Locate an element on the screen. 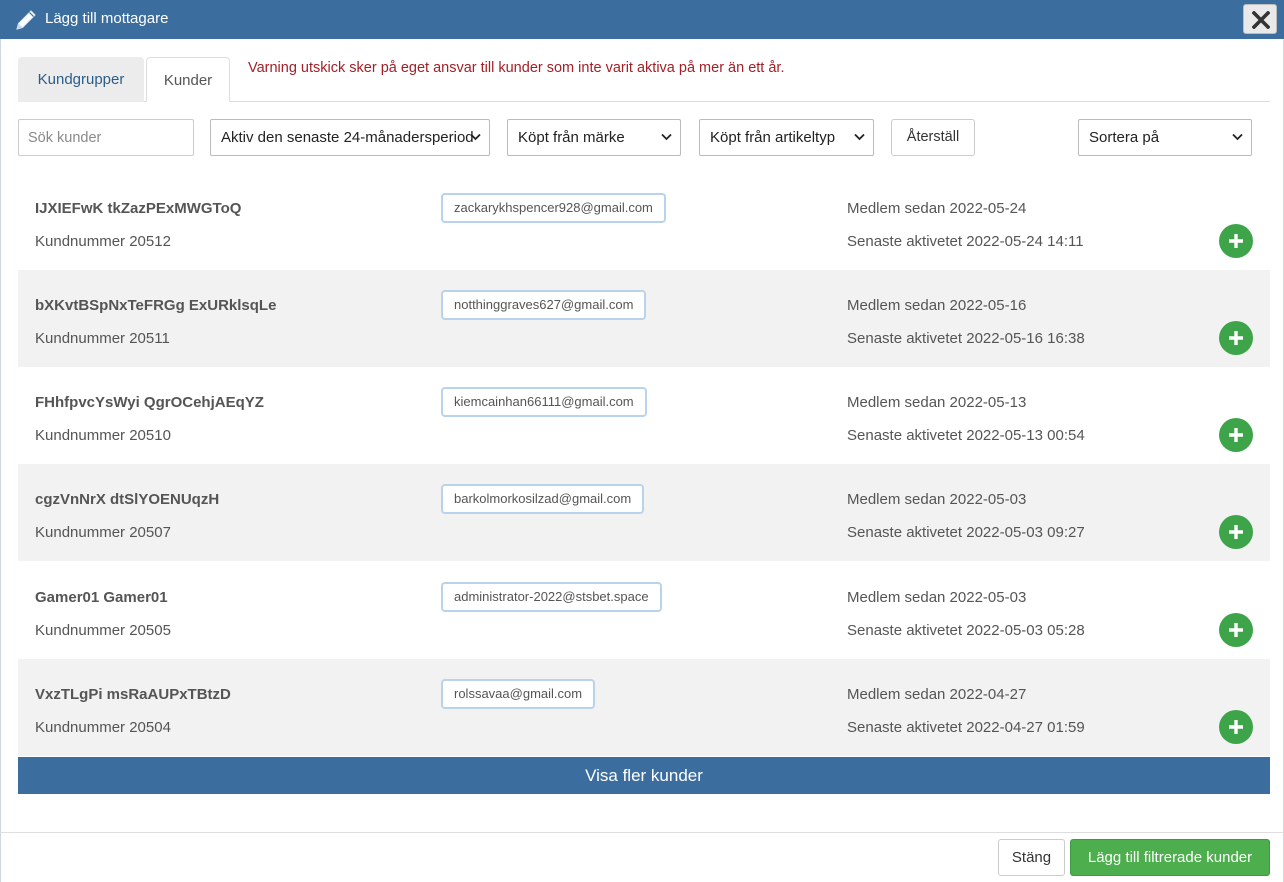 The image size is (1284, 882). tab-kunder: Kunder is located at coordinates (188, 79).